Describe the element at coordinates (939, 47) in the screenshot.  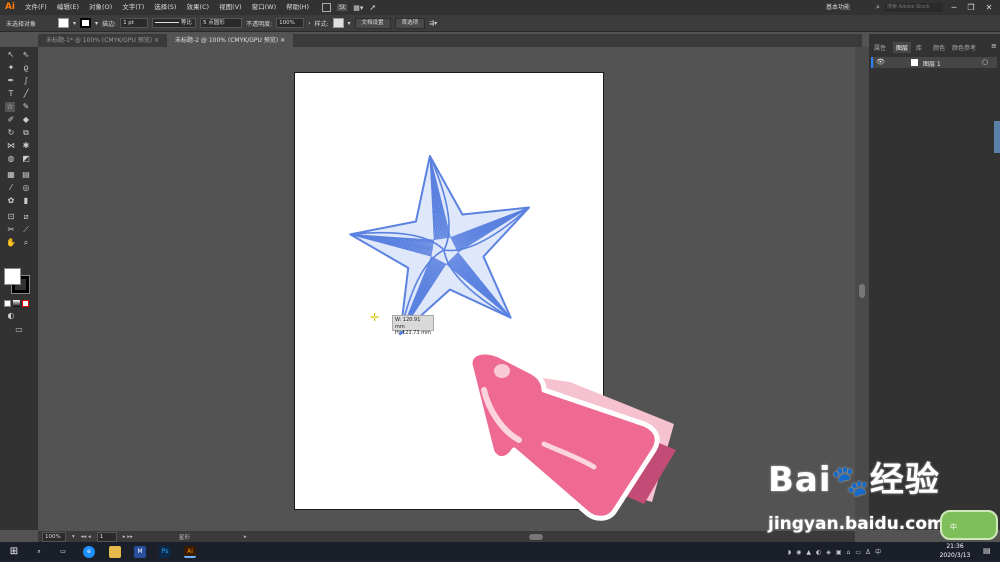
I see `tab-color: 颜色` at that location.